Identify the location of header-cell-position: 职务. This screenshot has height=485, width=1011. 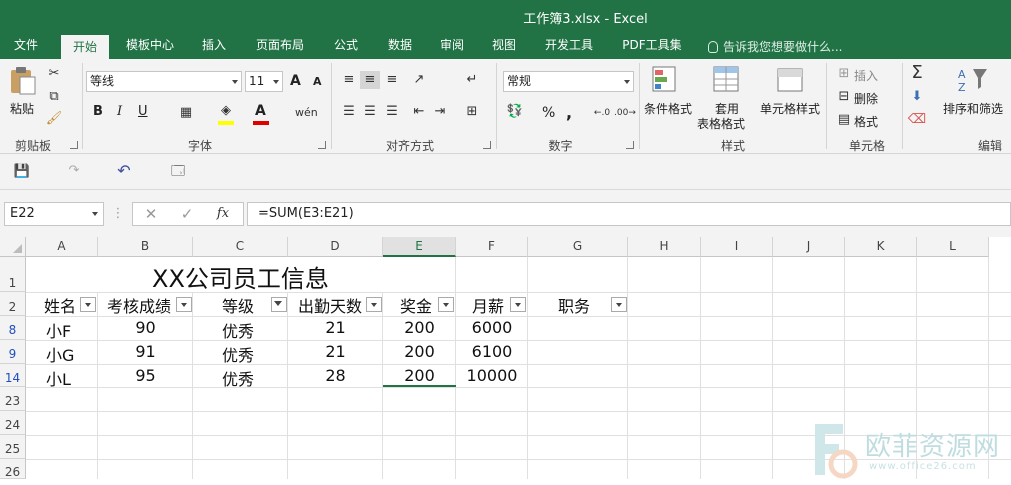
(574, 305).